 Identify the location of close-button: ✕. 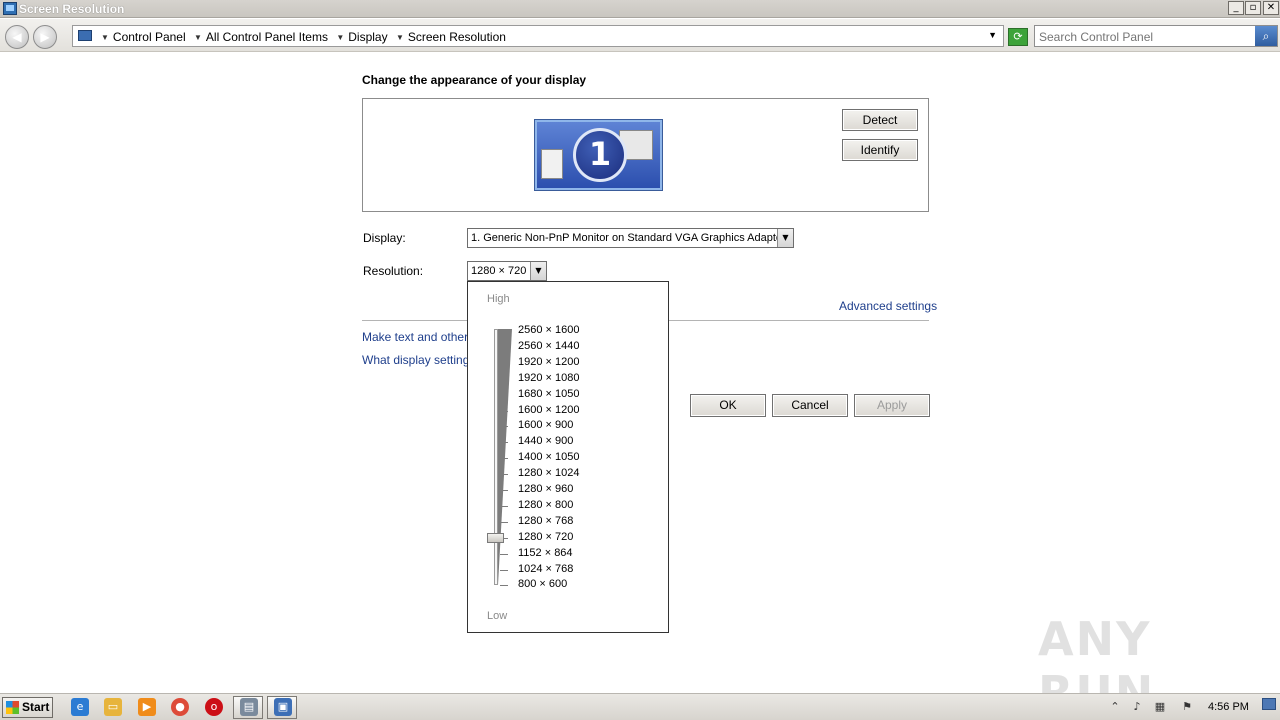
(1271, 8).